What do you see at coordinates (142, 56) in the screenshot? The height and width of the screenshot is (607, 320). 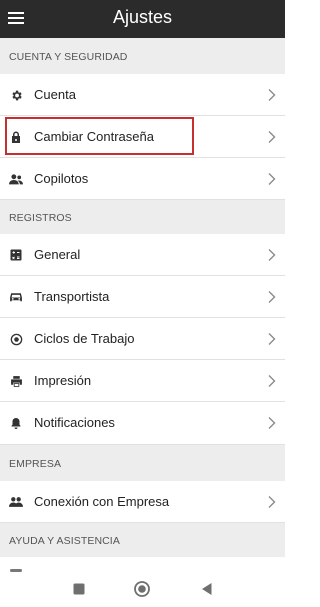 I see `section-header-cuenta-seguridad: CUENTA Y SEGURIDAD` at bounding box center [142, 56].